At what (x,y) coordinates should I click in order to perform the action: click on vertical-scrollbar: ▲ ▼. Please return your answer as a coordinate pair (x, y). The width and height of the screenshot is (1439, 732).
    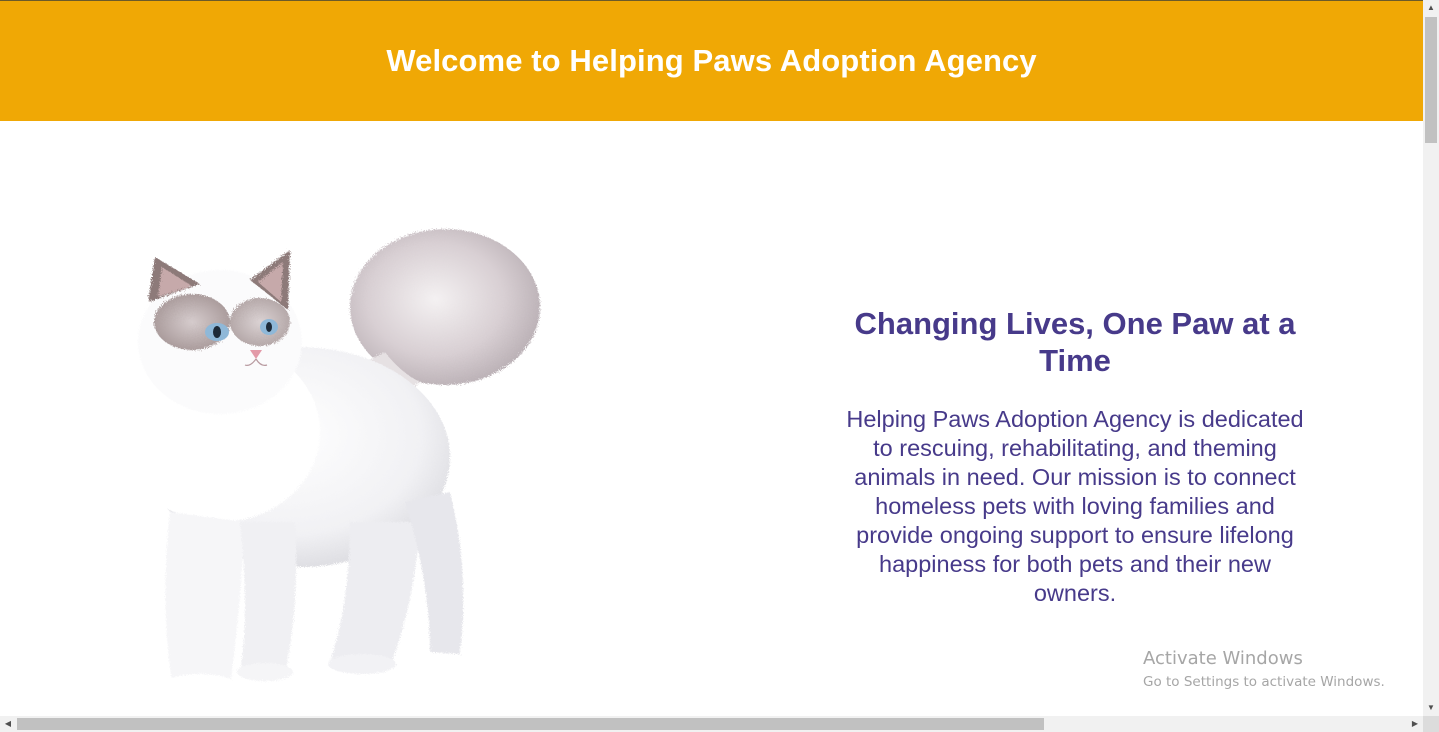
    Looking at the image, I should click on (1431, 358).